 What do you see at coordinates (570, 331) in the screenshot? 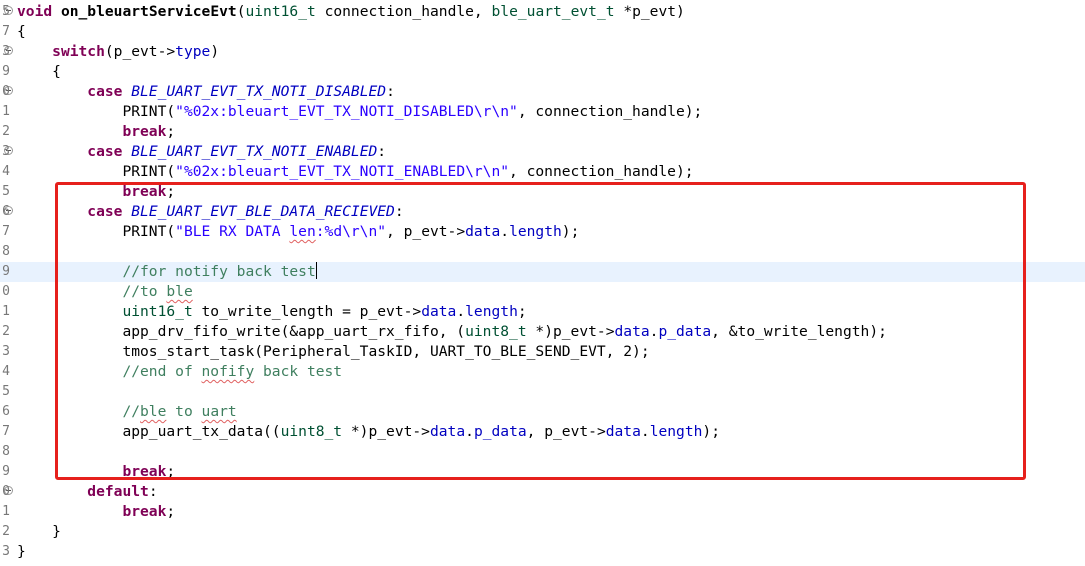
I see `code-text: *)p_evt->` at bounding box center [570, 331].